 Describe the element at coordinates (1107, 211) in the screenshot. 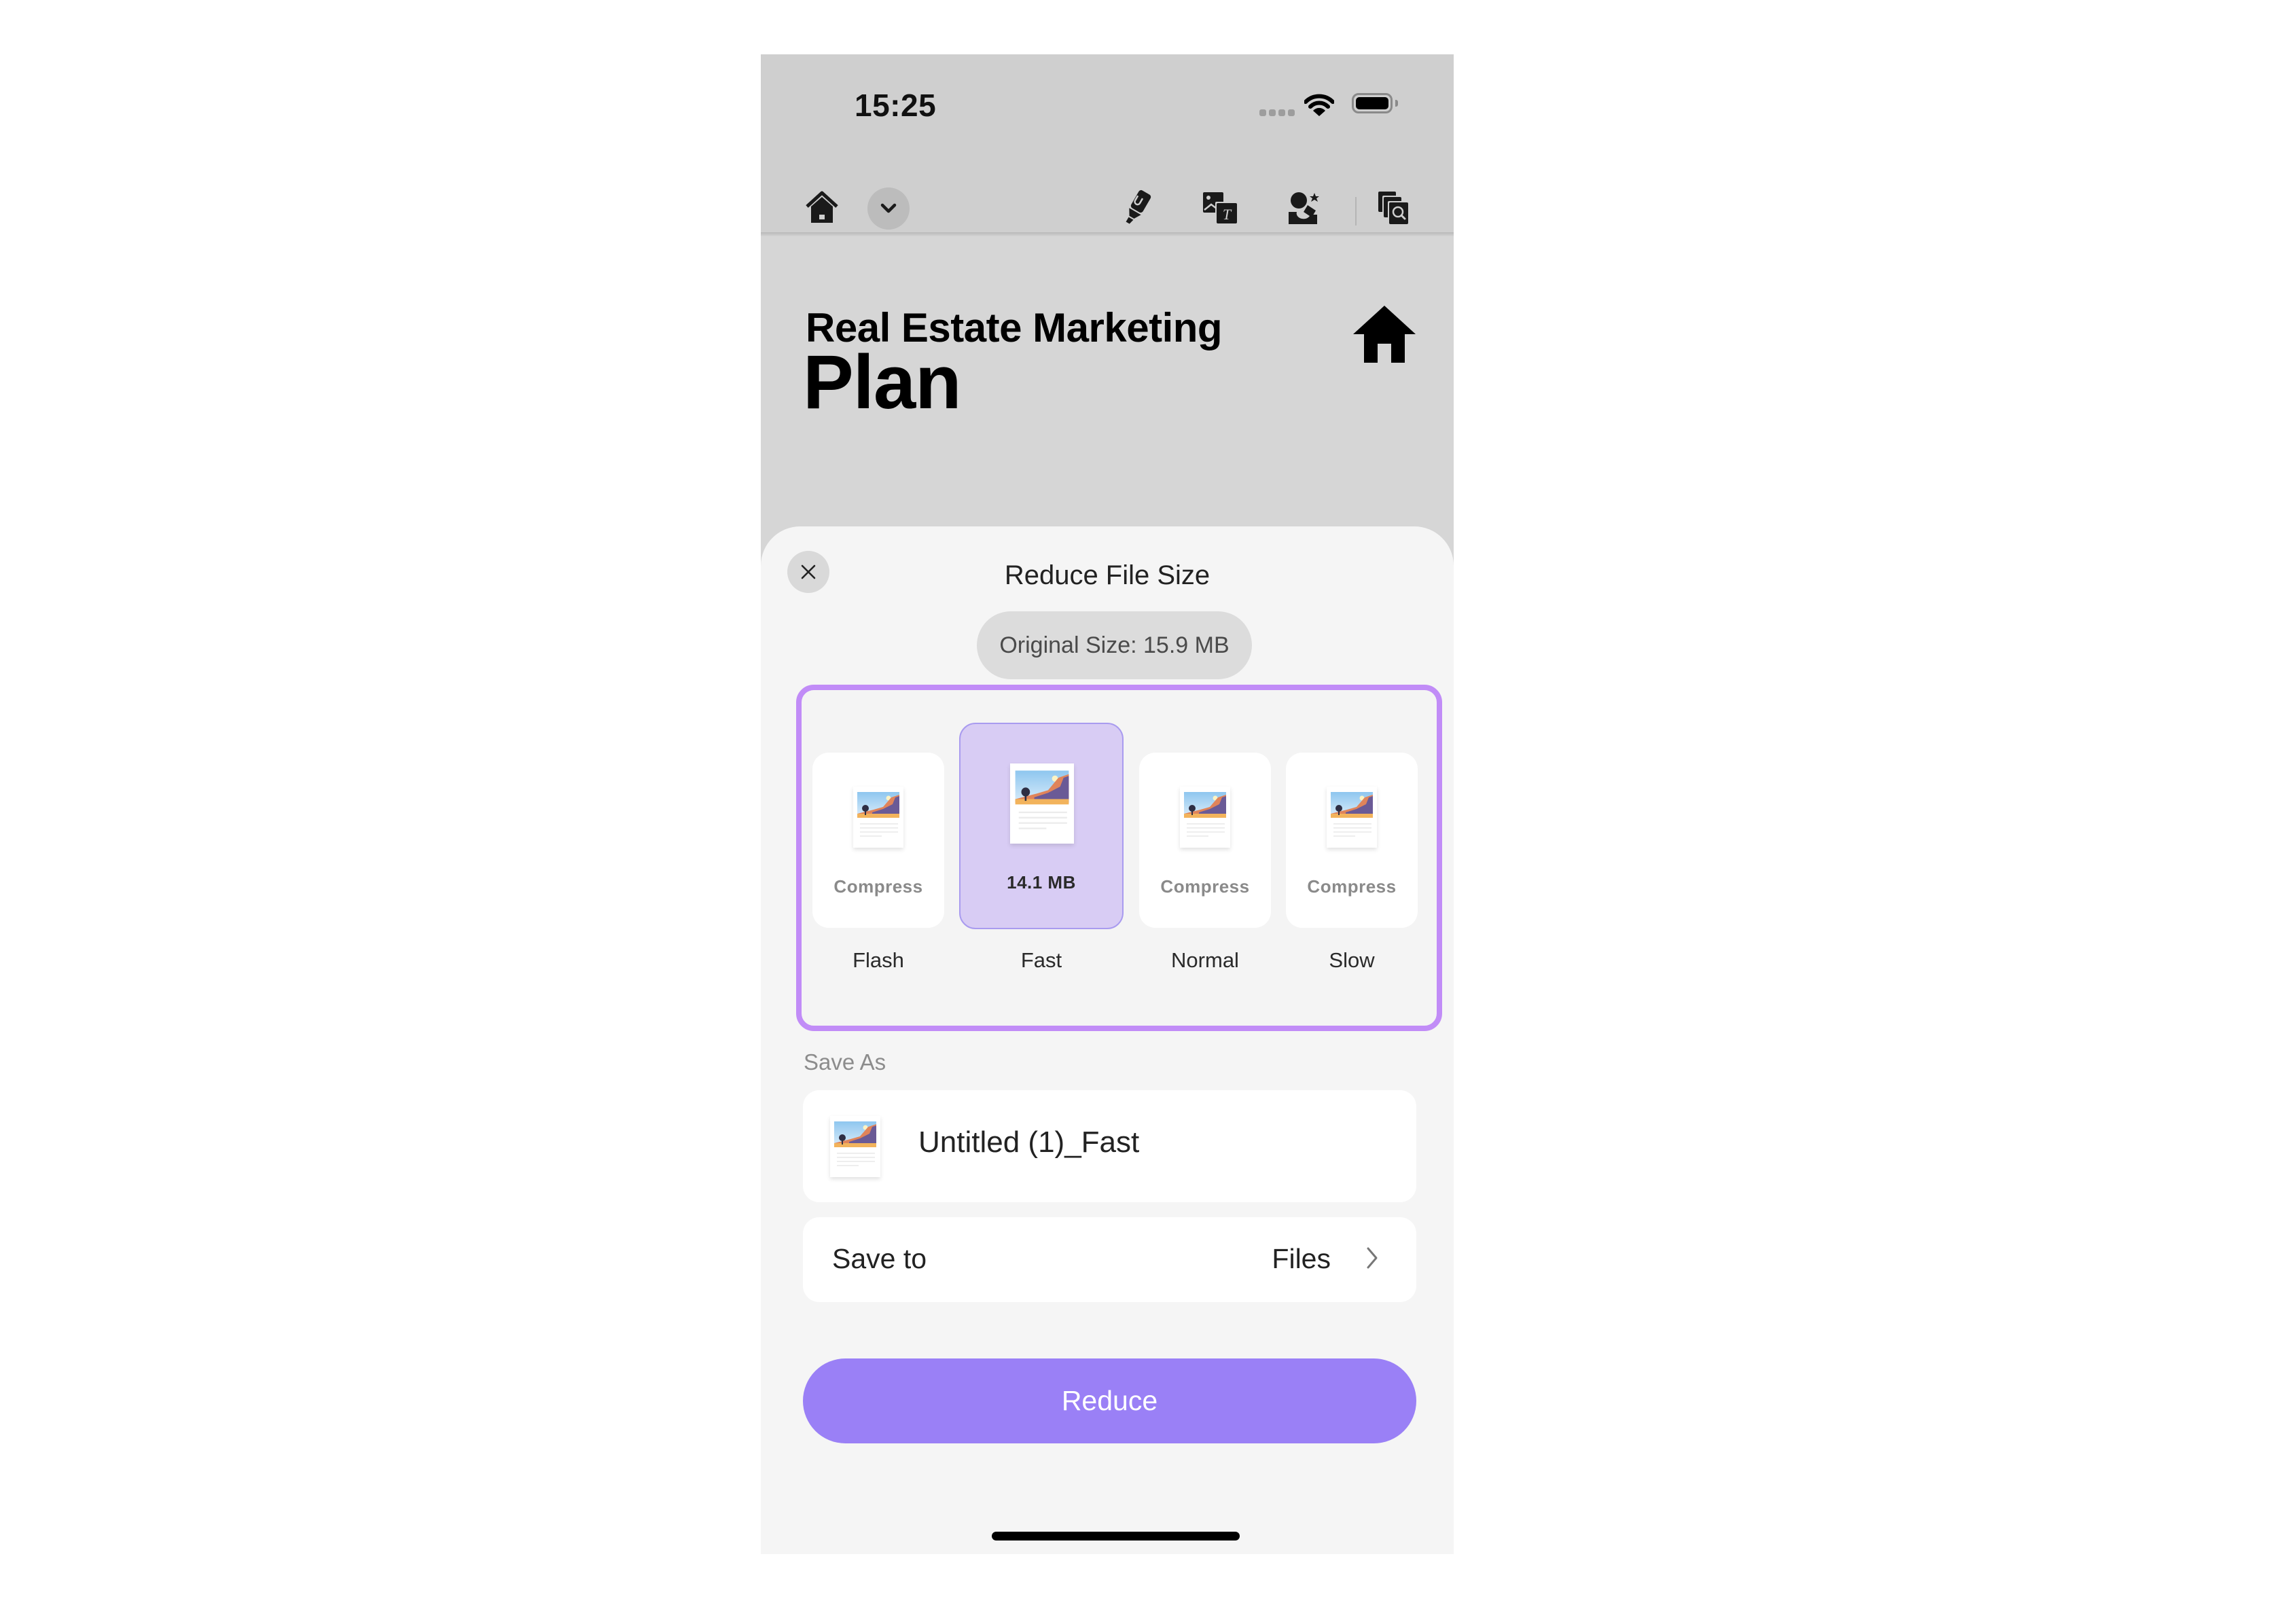

I see `top-toolbar: T` at that location.